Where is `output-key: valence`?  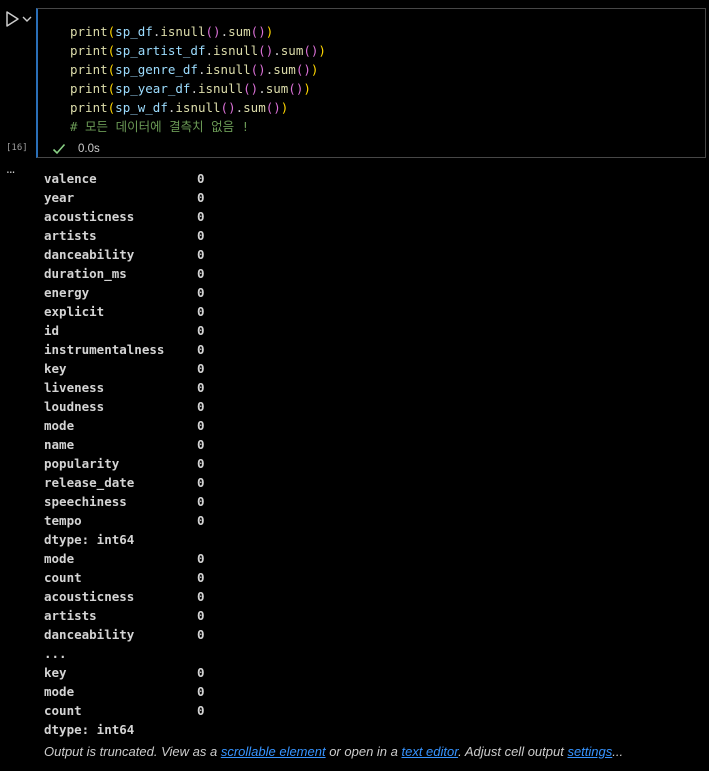 output-key: valence is located at coordinates (70, 178).